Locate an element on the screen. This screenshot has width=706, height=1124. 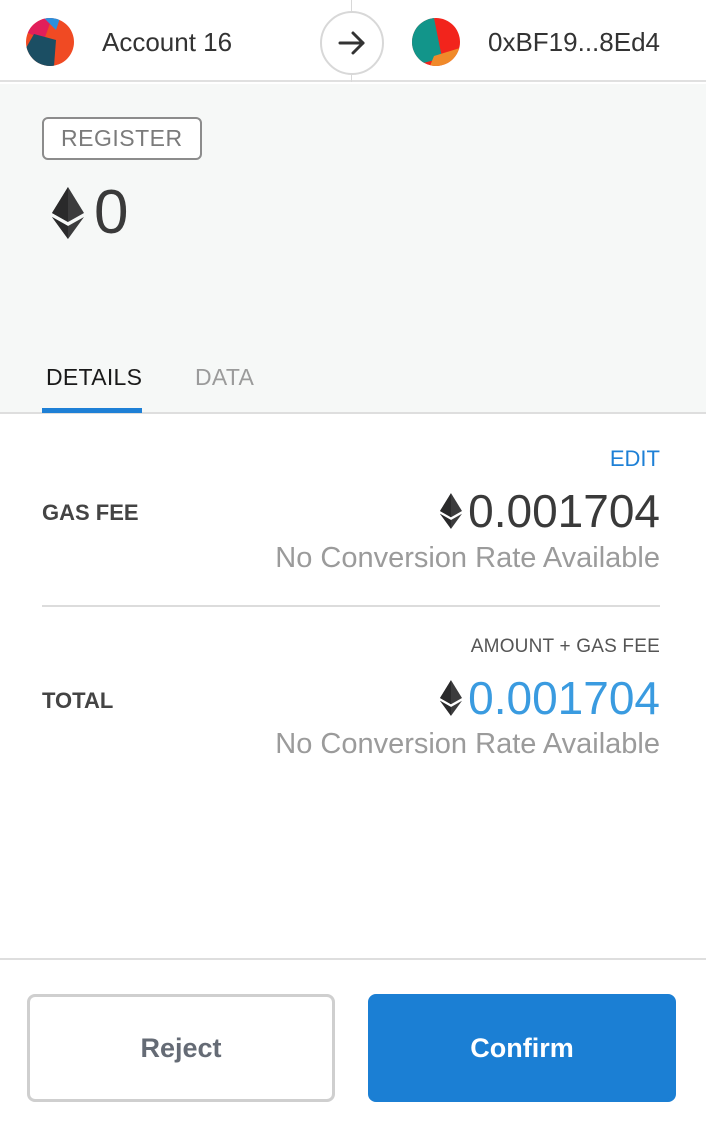
arrow-right-icon is located at coordinates (351, 43).